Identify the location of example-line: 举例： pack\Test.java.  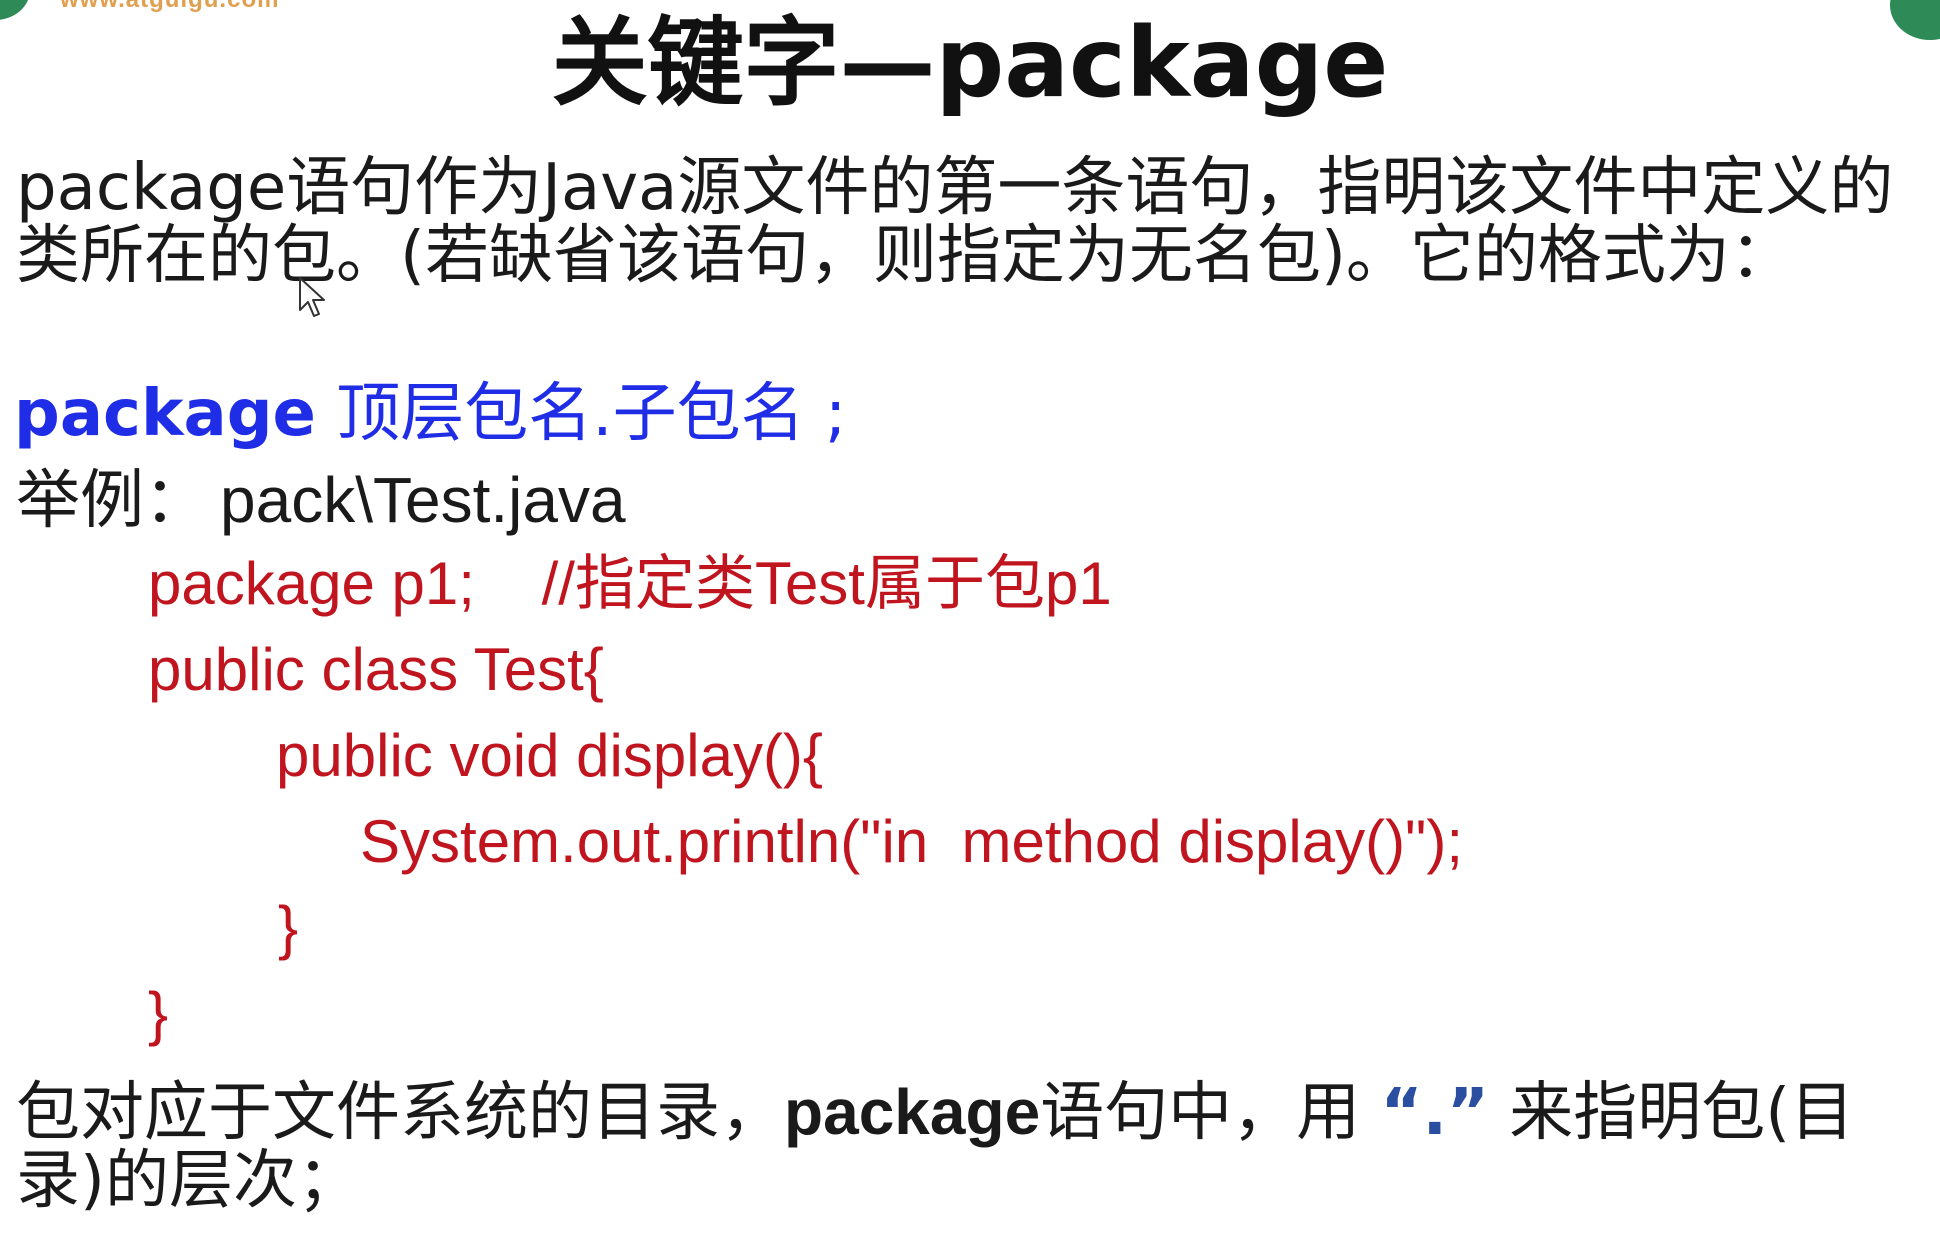
(321, 500).